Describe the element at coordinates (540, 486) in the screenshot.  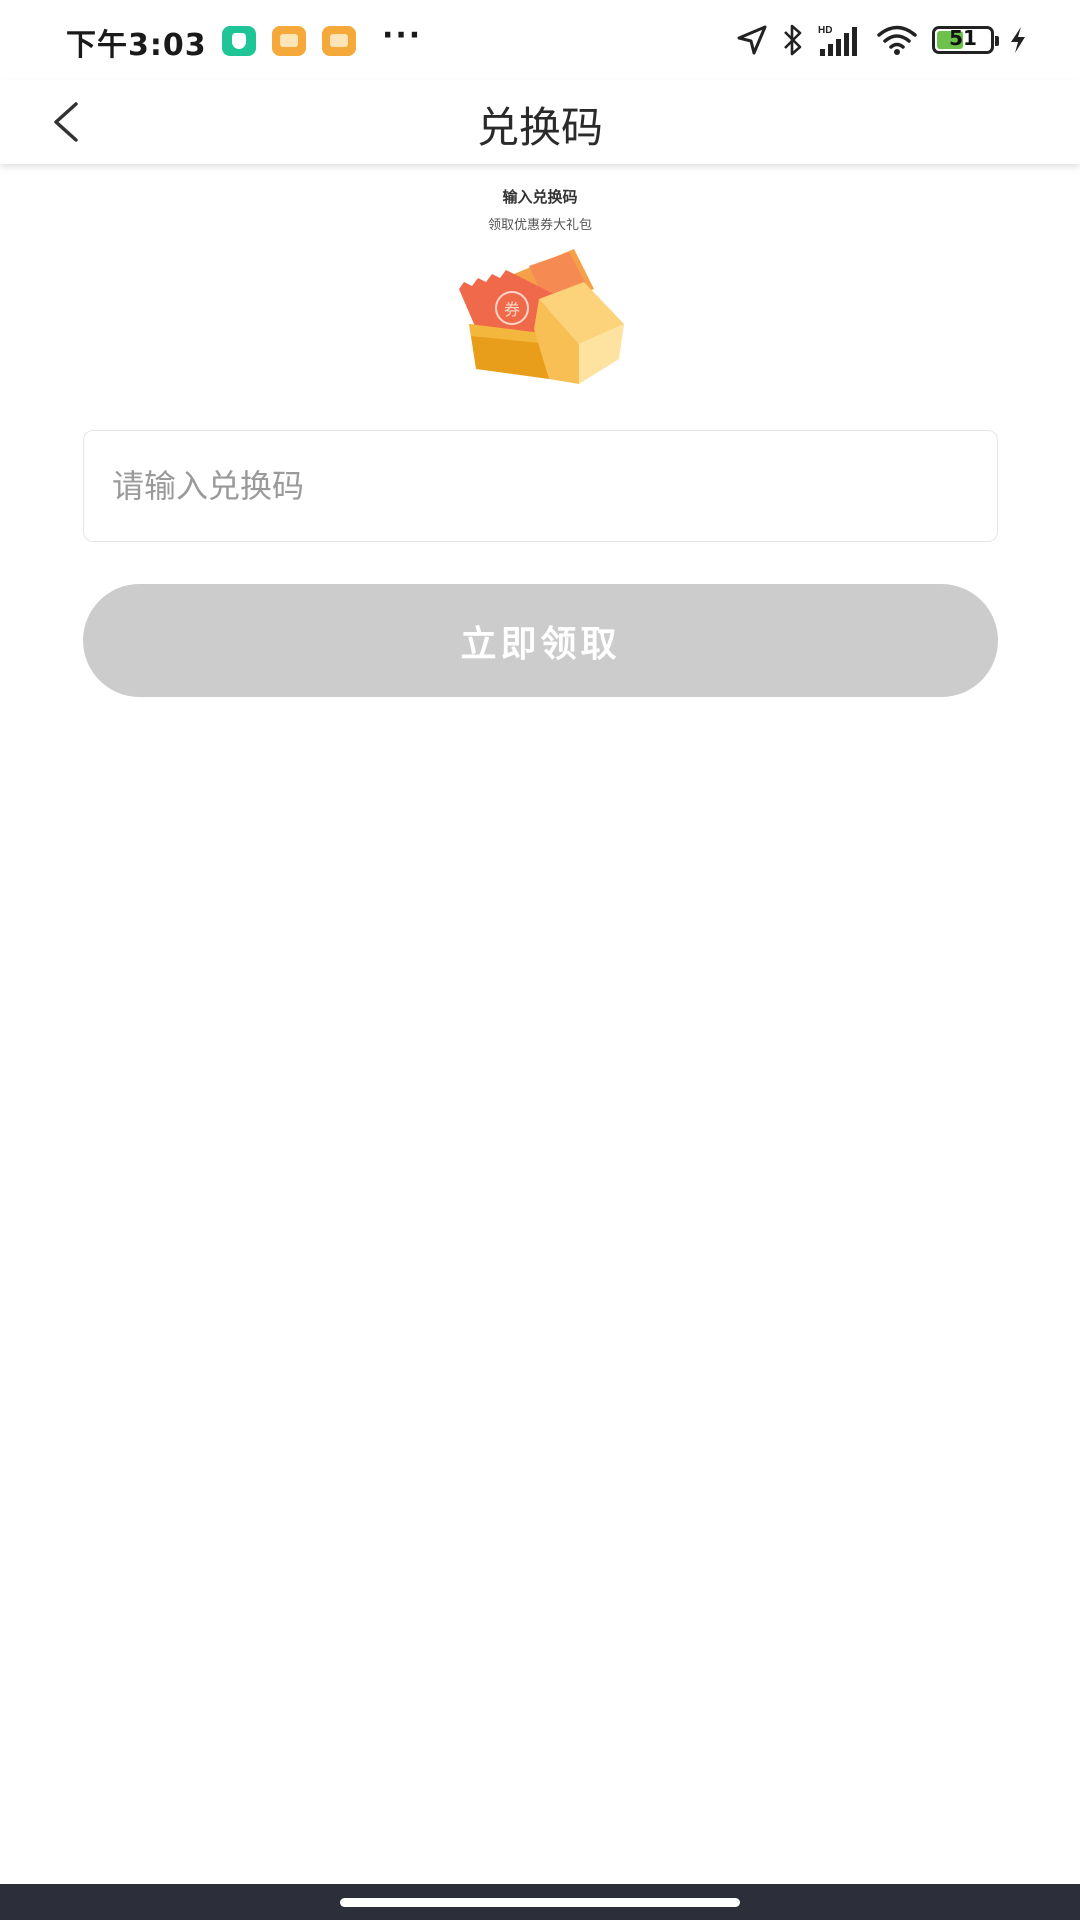
I see `redeem-code-input` at that location.